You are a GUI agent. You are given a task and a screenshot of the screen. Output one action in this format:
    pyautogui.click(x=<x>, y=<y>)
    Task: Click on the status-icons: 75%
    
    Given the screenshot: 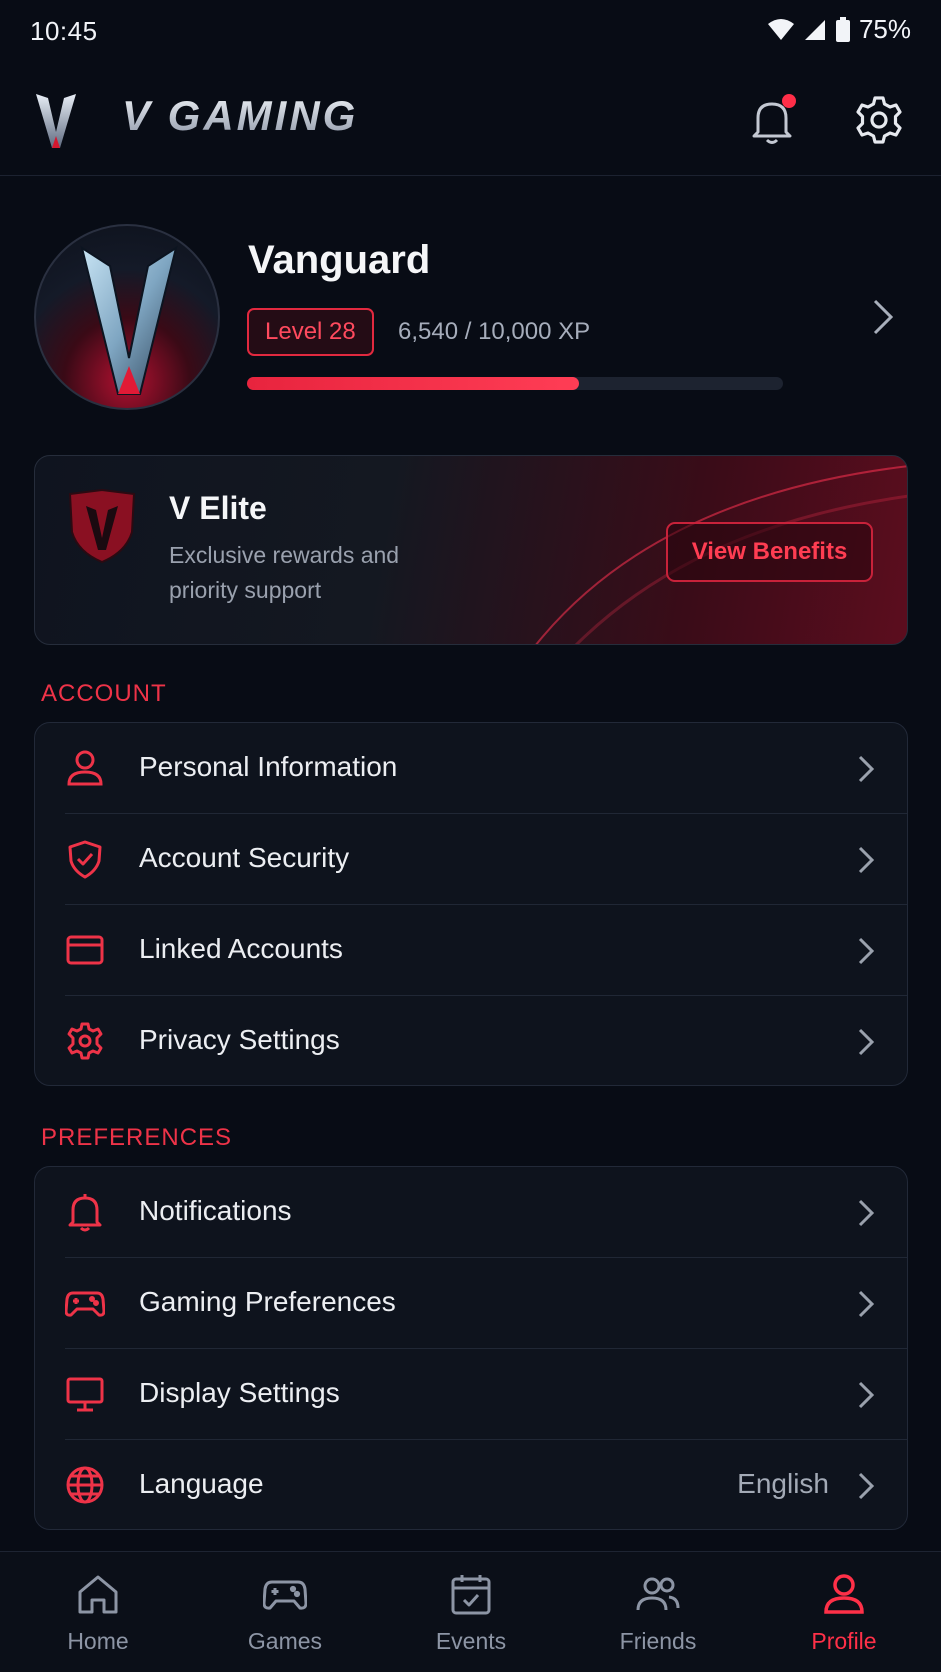 What is the action you would take?
    pyautogui.click(x=839, y=29)
    